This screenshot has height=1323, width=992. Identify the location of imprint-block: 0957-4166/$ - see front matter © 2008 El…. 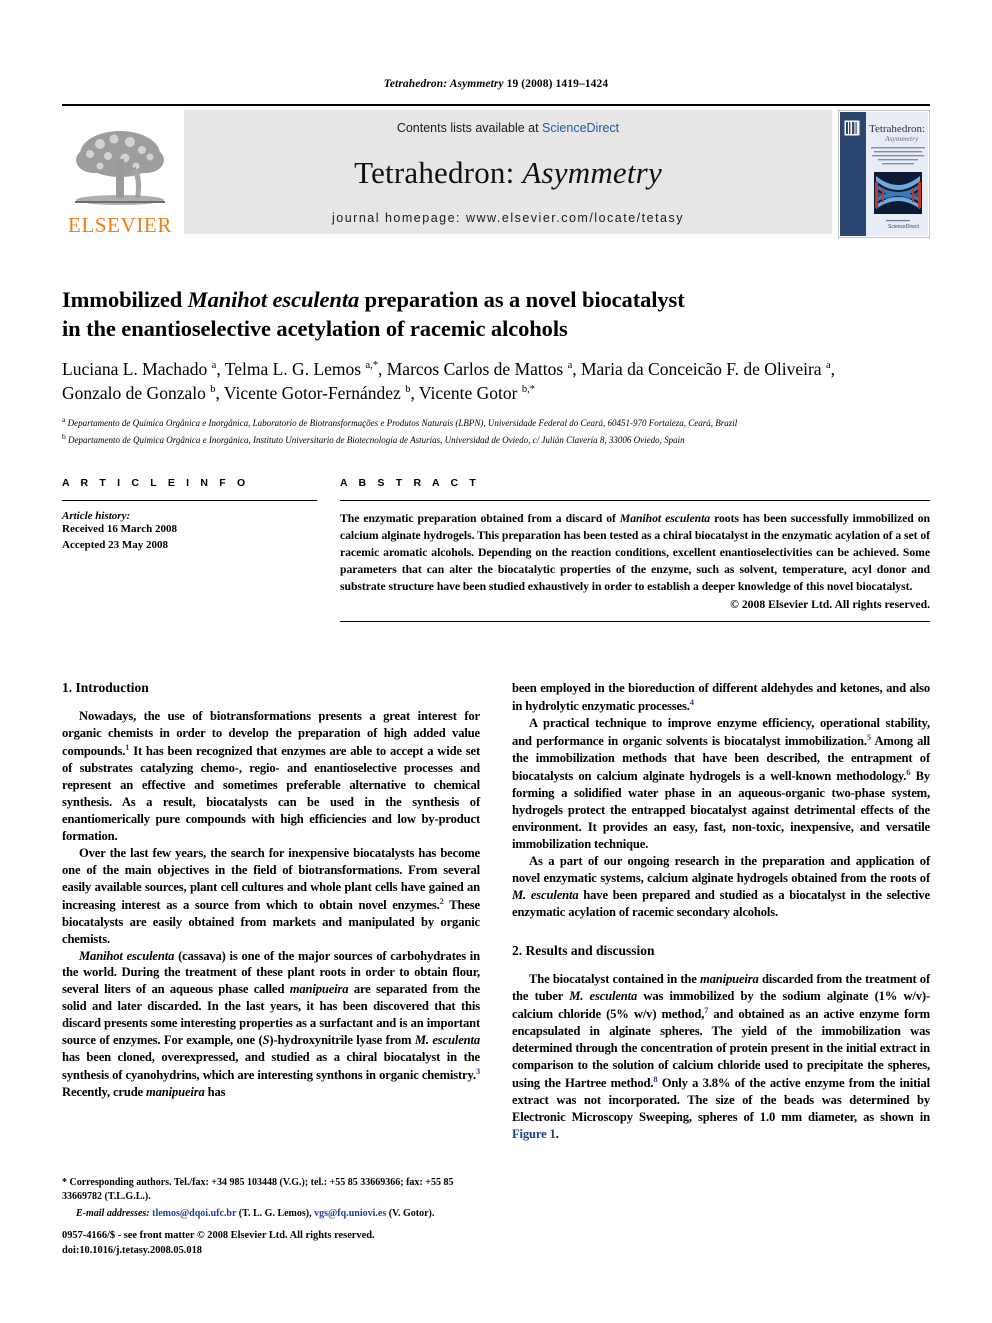
(277, 1244).